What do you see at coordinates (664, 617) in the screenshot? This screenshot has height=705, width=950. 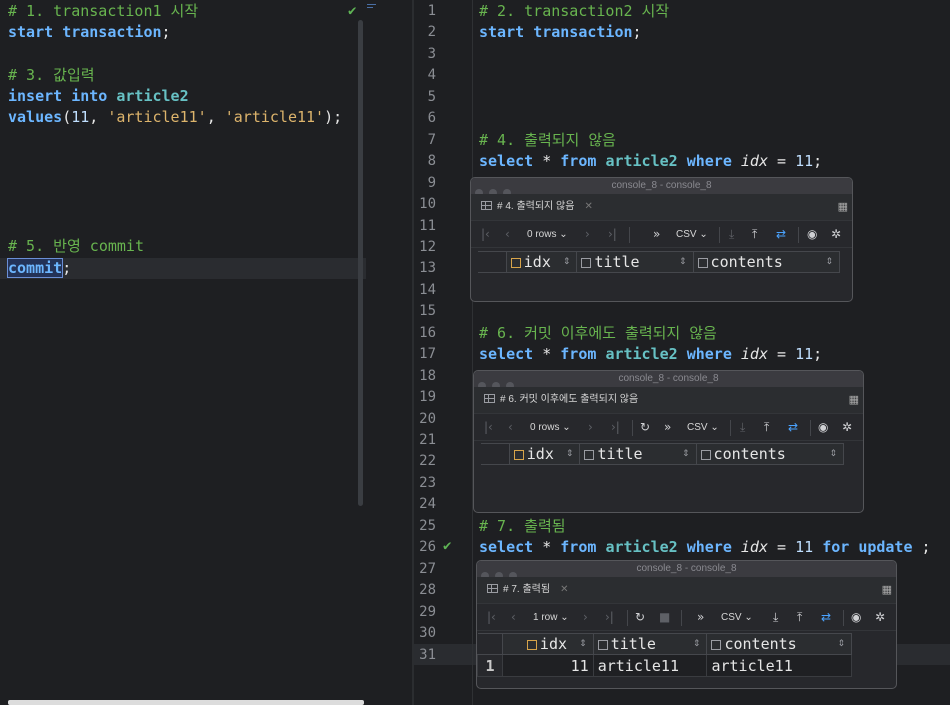 I see `stop-icon: ■` at bounding box center [664, 617].